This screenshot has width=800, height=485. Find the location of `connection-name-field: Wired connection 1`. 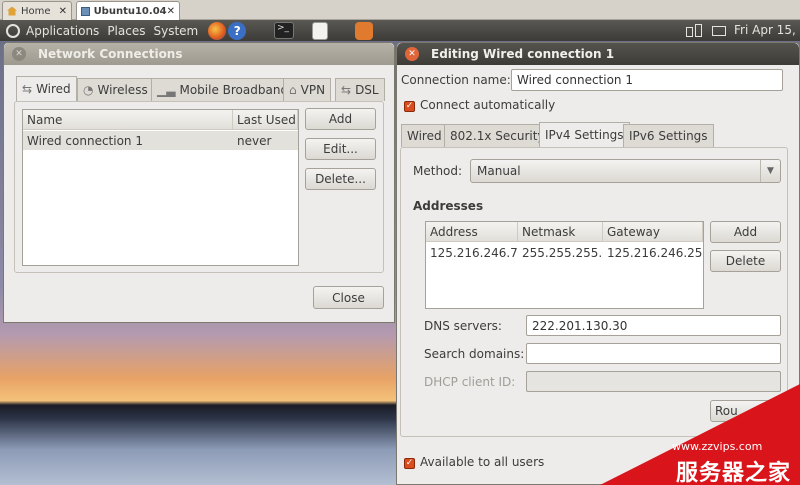

connection-name-field: Wired connection 1 is located at coordinates (647, 80).